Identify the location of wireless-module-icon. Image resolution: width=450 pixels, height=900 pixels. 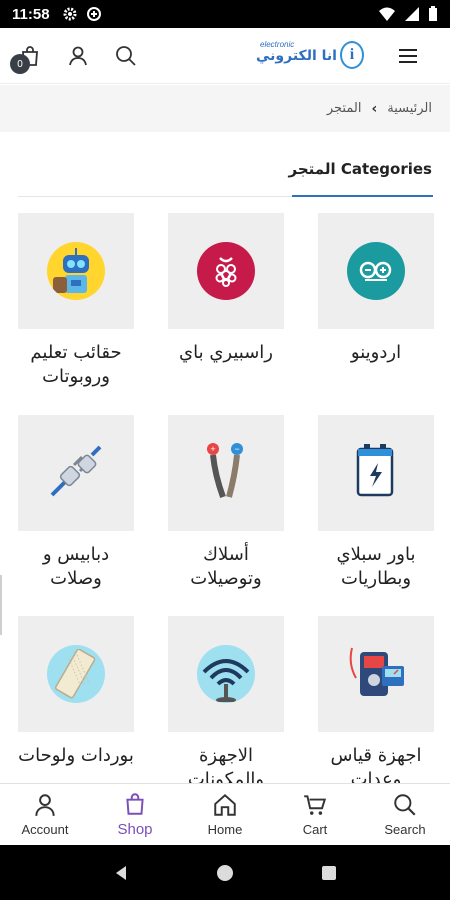
(226, 674).